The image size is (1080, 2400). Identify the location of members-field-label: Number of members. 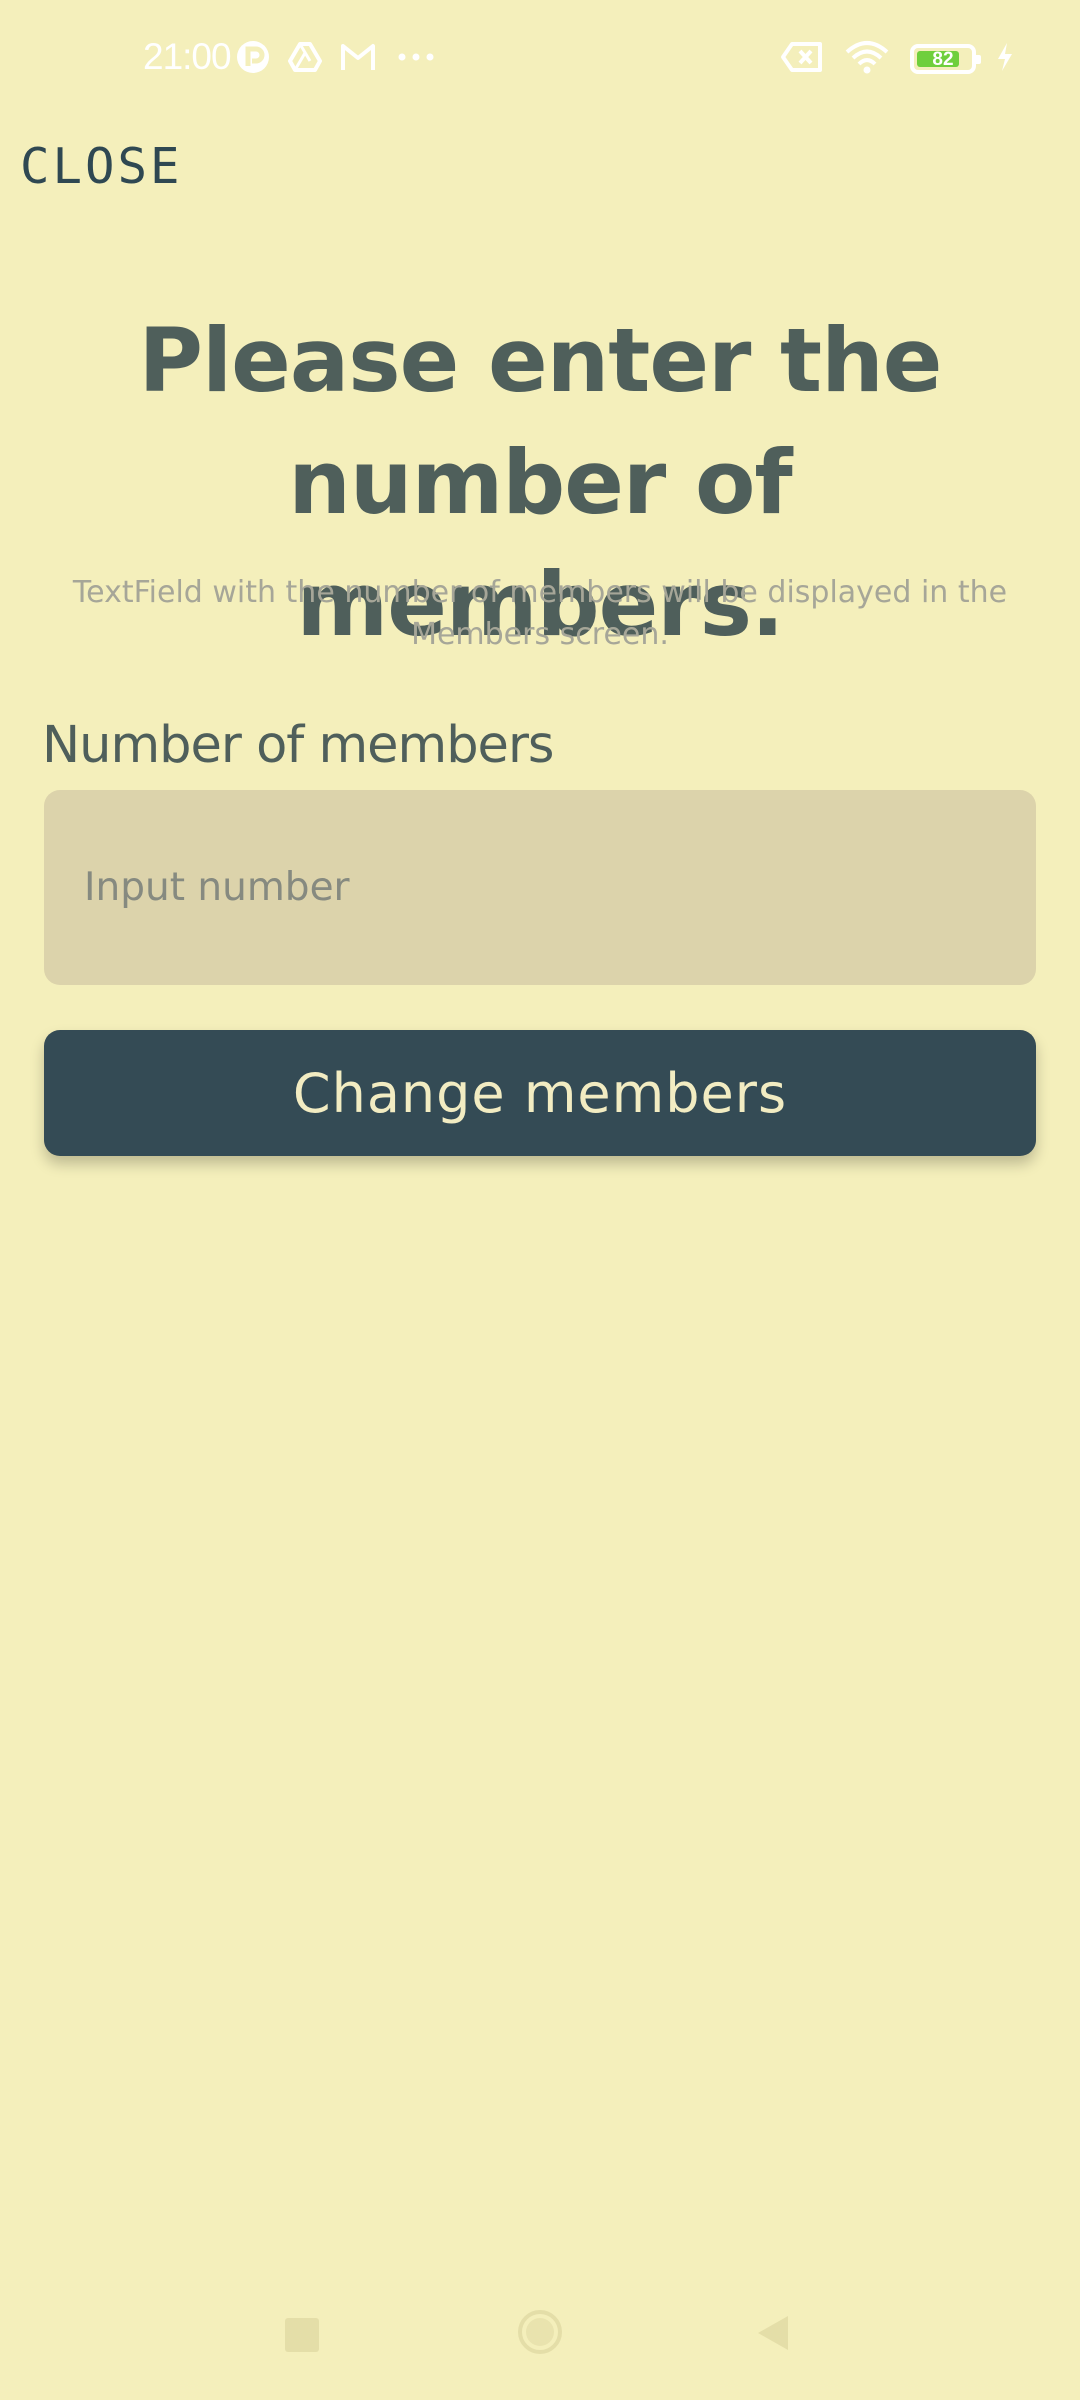
(298, 745).